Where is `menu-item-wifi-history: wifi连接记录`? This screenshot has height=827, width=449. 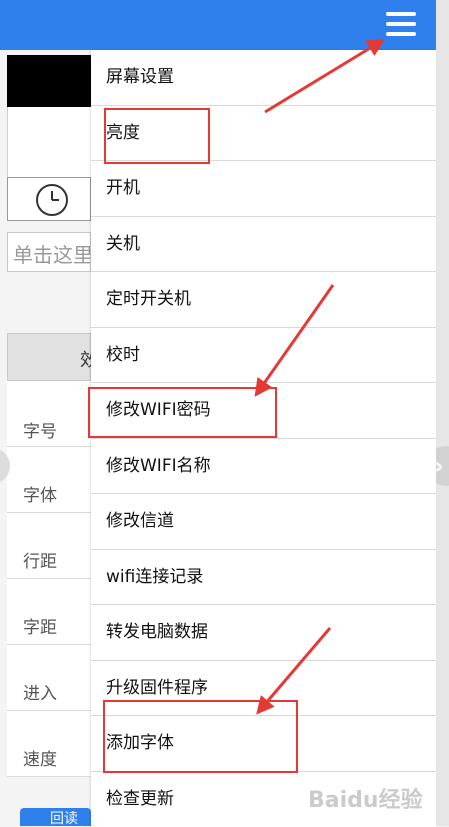 menu-item-wifi-history: wifi连接记录 is located at coordinates (263, 578).